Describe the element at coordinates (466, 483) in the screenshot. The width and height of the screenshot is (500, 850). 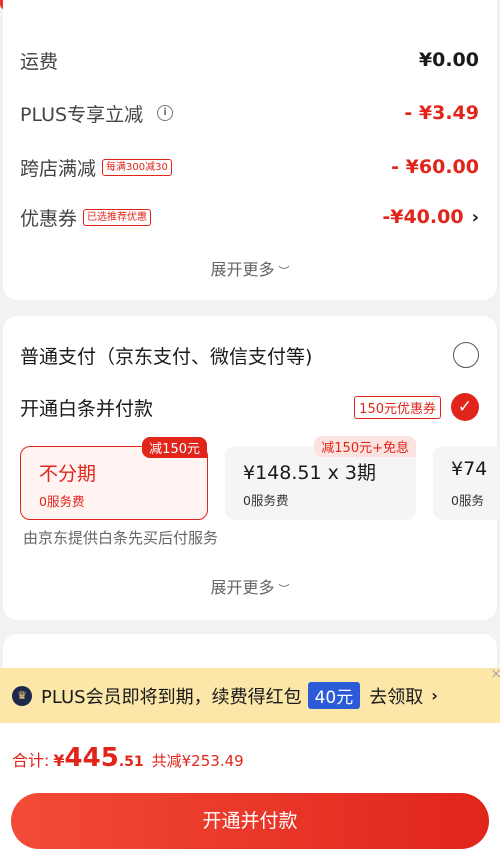
I see `plan-6-installments: ¥74 0服务` at that location.